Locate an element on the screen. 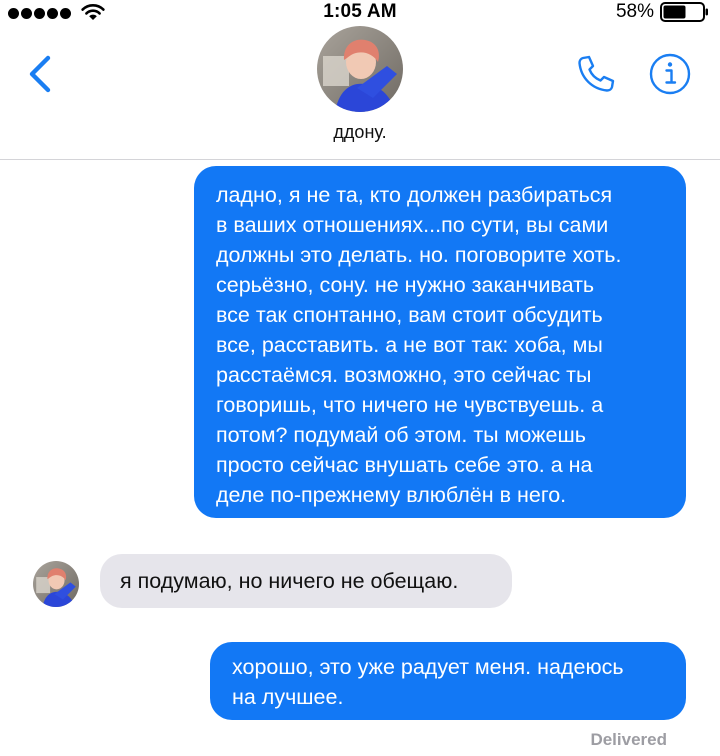 Image resolution: width=720 pixels, height=756 pixels. message-line: все так спонтанно, вам стоит обсудить is located at coordinates (409, 315).